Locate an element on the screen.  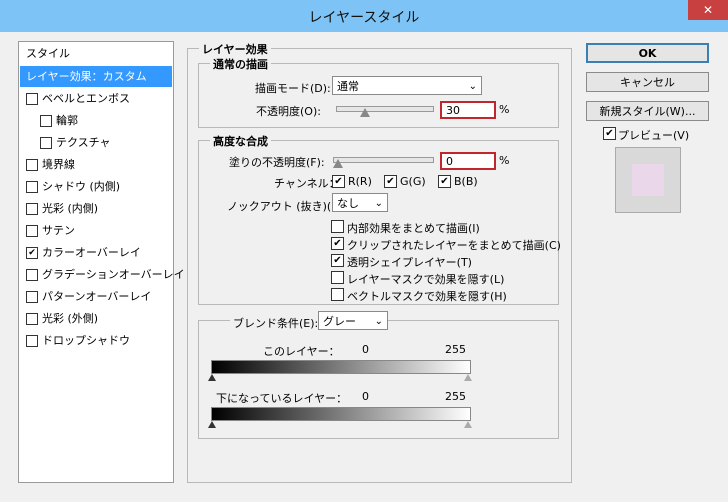
fill-opacity-label: 塗りの不透明度(F): is located at coordinates (277, 162).